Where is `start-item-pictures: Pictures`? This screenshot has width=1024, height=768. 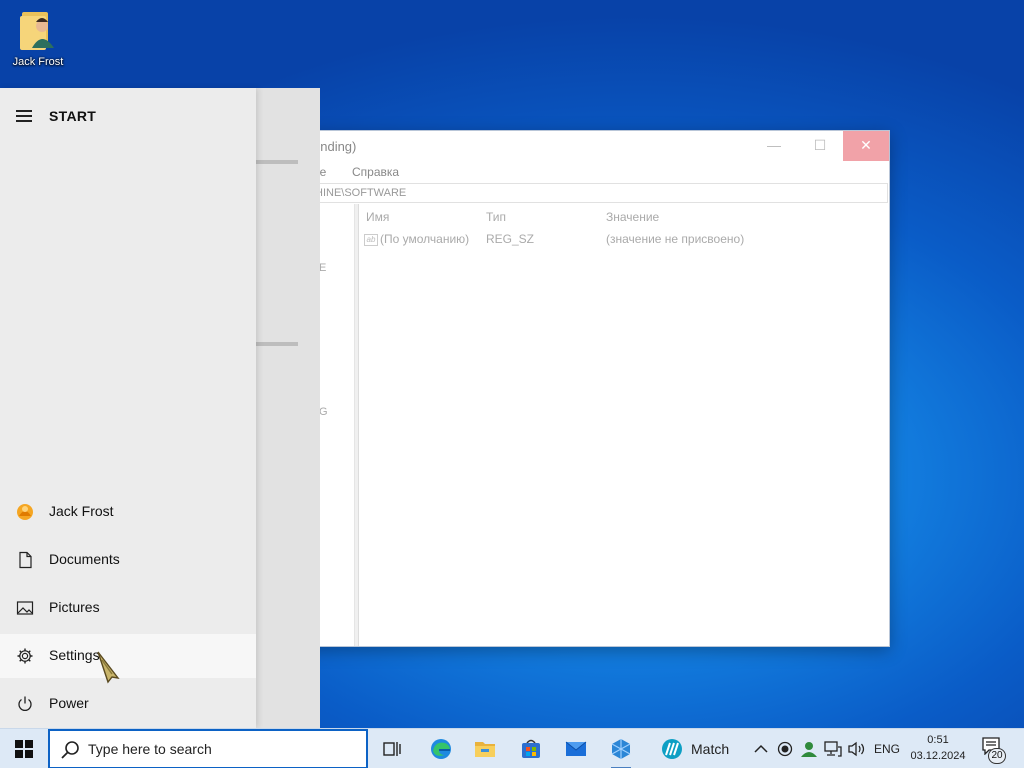 start-item-pictures: Pictures is located at coordinates (128, 608).